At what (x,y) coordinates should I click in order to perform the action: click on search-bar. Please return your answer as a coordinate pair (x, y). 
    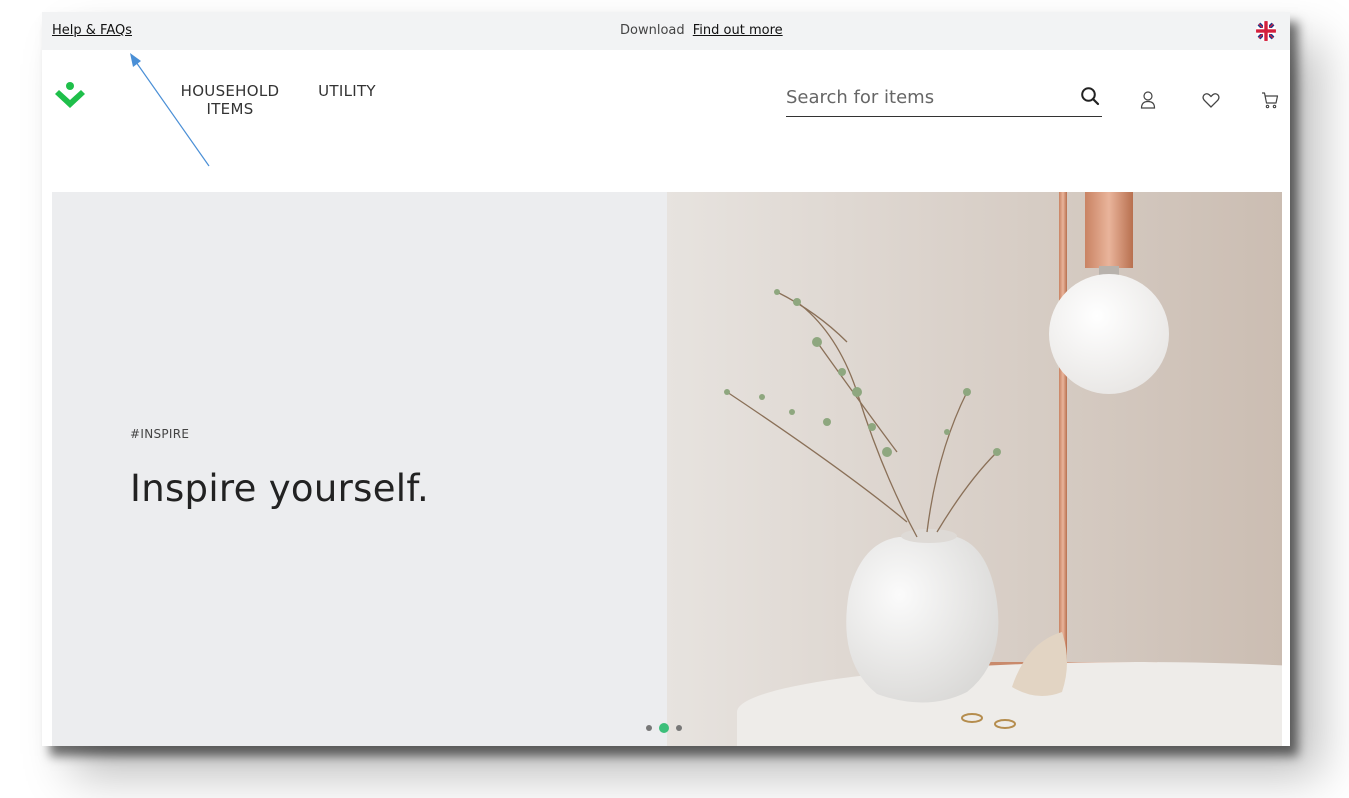
    Looking at the image, I should click on (944, 97).